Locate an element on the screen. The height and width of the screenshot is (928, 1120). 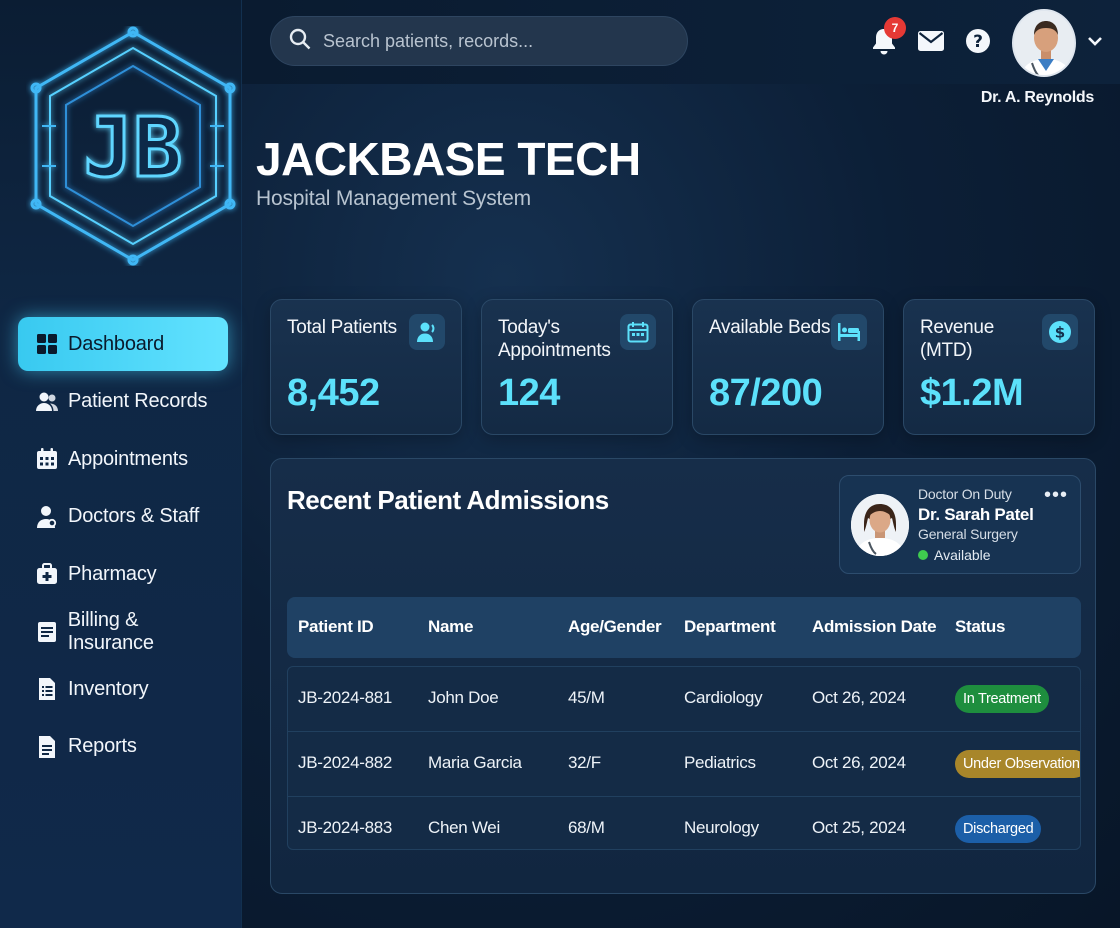
column-header: Name is located at coordinates (450, 627).